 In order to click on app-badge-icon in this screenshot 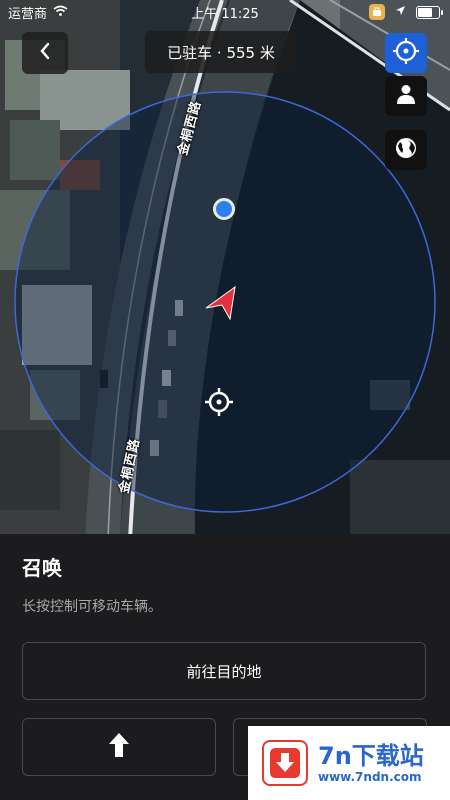, I will do `click(377, 12)`.